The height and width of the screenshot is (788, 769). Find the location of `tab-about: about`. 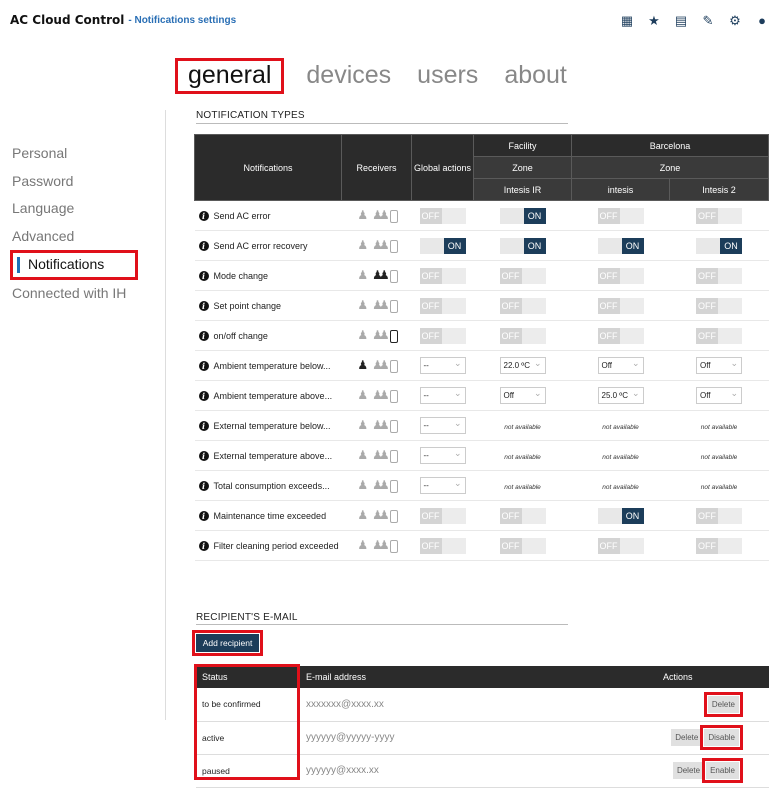

tab-about: about is located at coordinates (535, 75).